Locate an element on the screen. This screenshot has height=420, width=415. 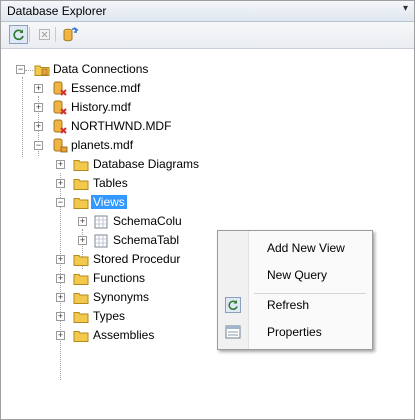
tree-node-label: History.mdf is located at coordinates (101, 107).